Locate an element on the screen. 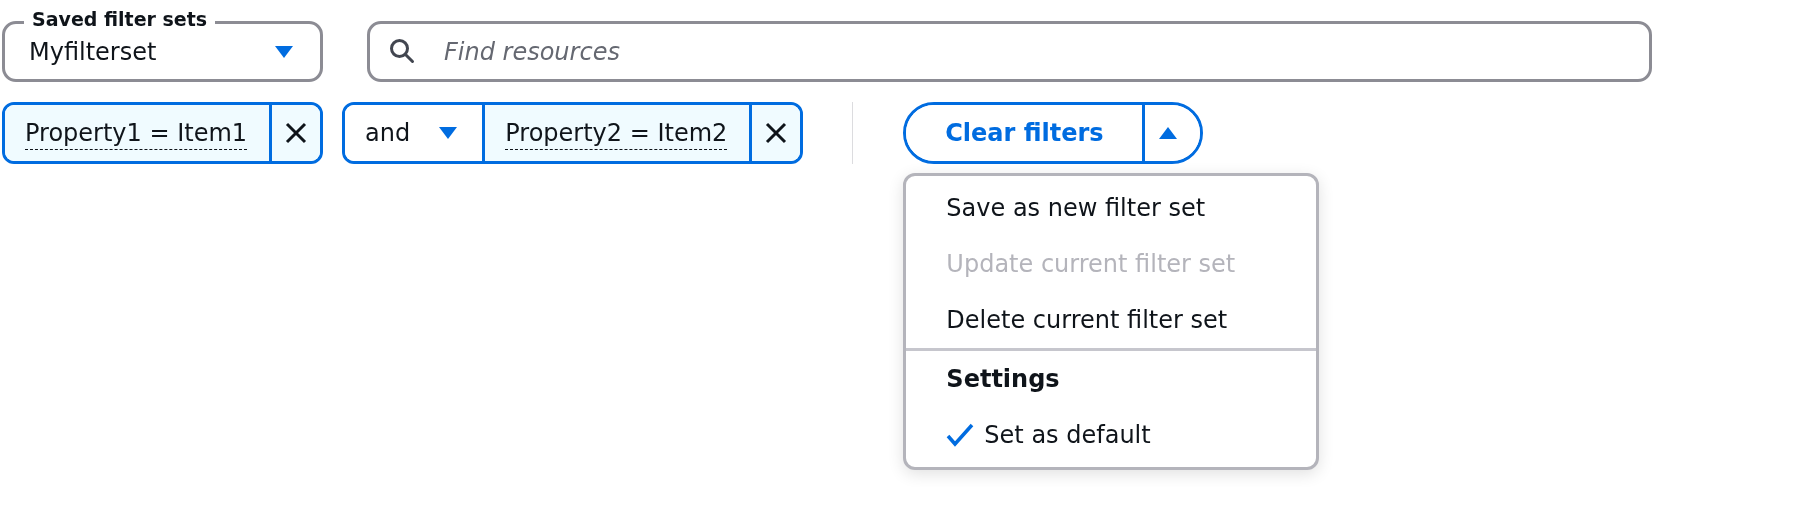 The height and width of the screenshot is (508, 1816). menu-toggle-button is located at coordinates (1171, 133).